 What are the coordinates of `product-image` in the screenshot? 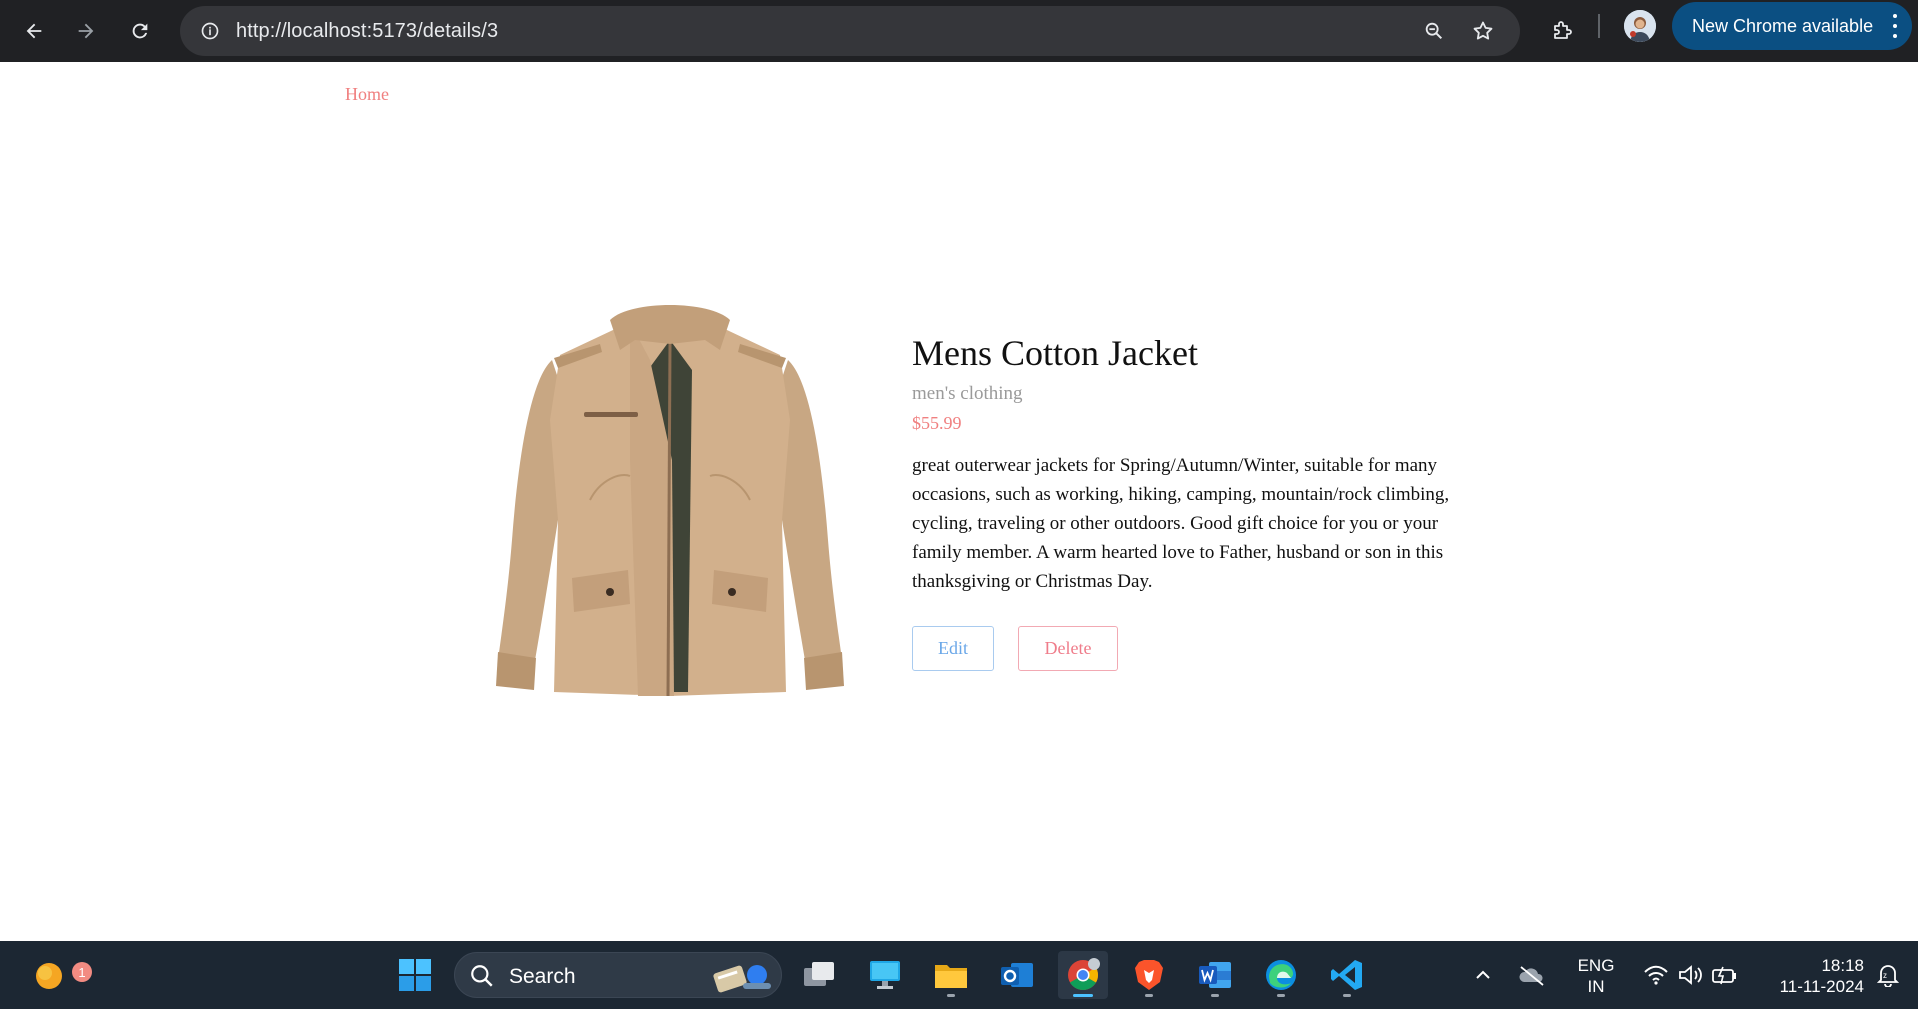 It's located at (670, 500).